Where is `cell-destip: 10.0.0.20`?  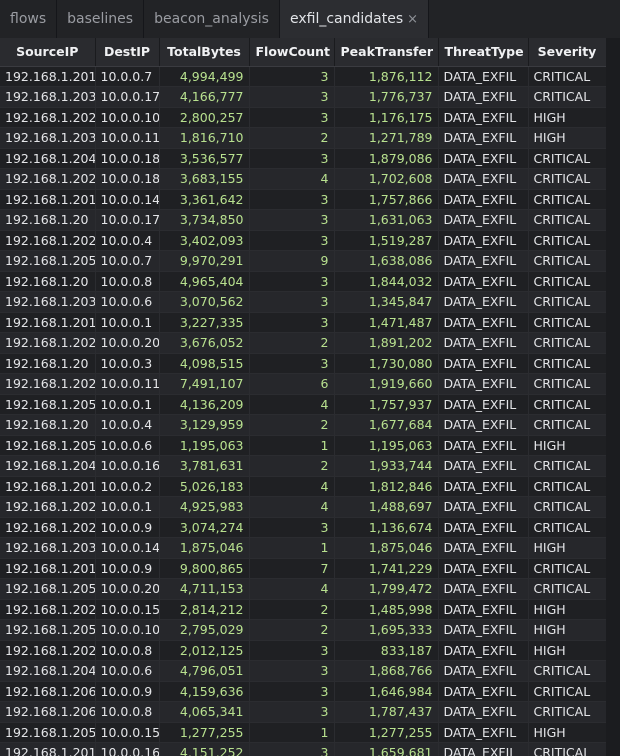
cell-destip: 10.0.0.20 is located at coordinates (127, 343).